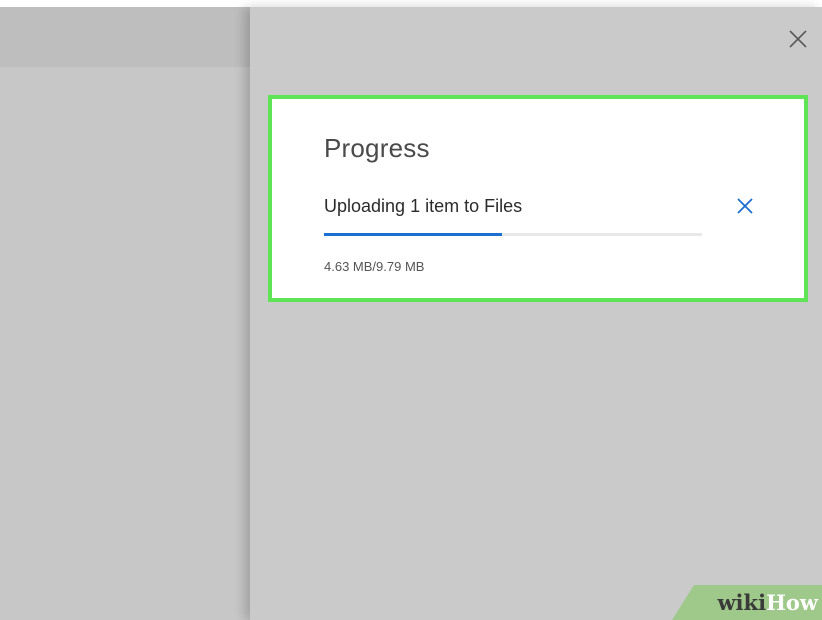 The image size is (822, 620). I want to click on upload-progress-fill, so click(413, 234).